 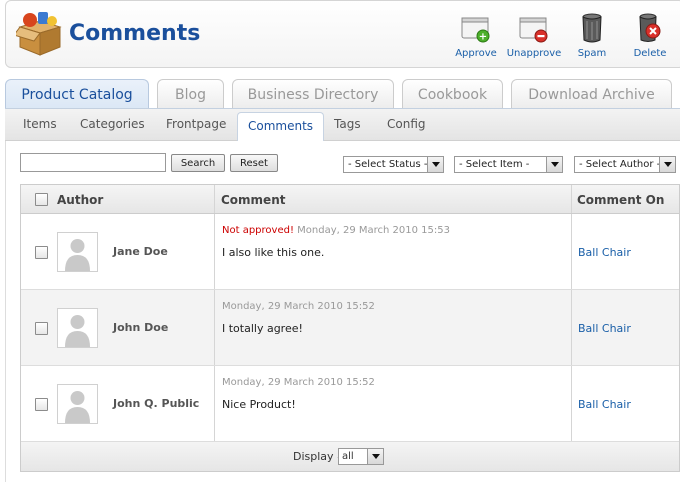 What do you see at coordinates (38, 33) in the screenshot?
I see `box-logo-icon` at bounding box center [38, 33].